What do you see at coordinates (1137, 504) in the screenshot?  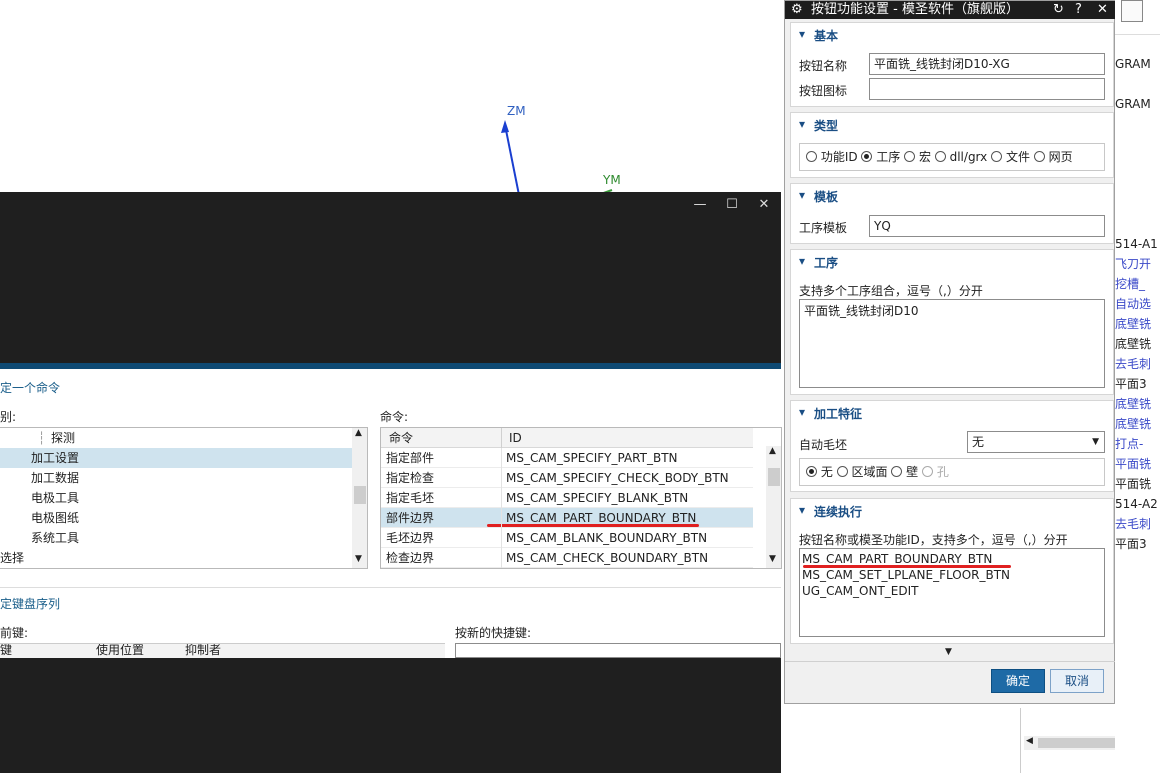 I see `list-item: 514-A2` at bounding box center [1137, 504].